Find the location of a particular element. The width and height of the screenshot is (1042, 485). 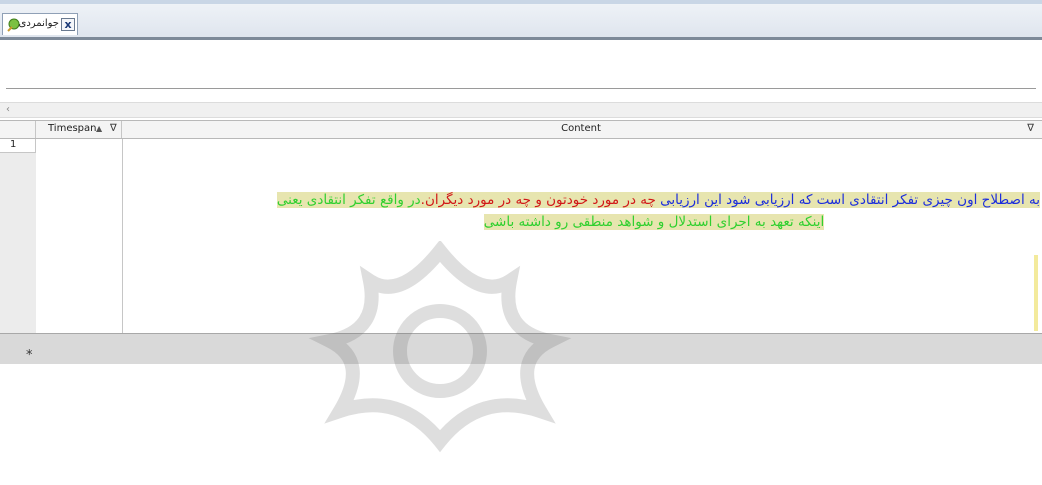

new-row: * is located at coordinates (521, 348).